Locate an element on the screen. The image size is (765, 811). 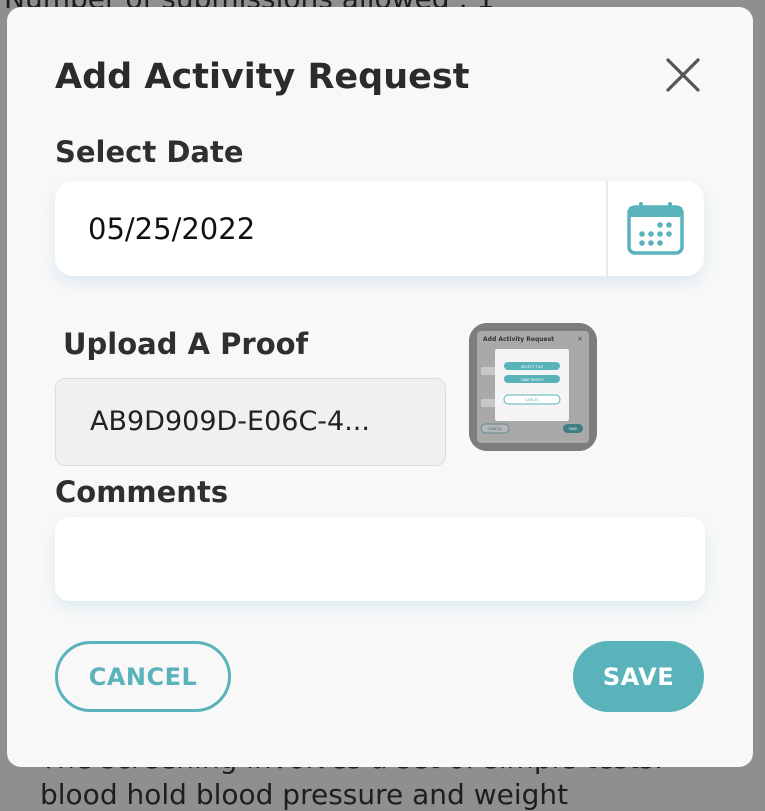
date-field: 05/25/2022 is located at coordinates (379, 228).